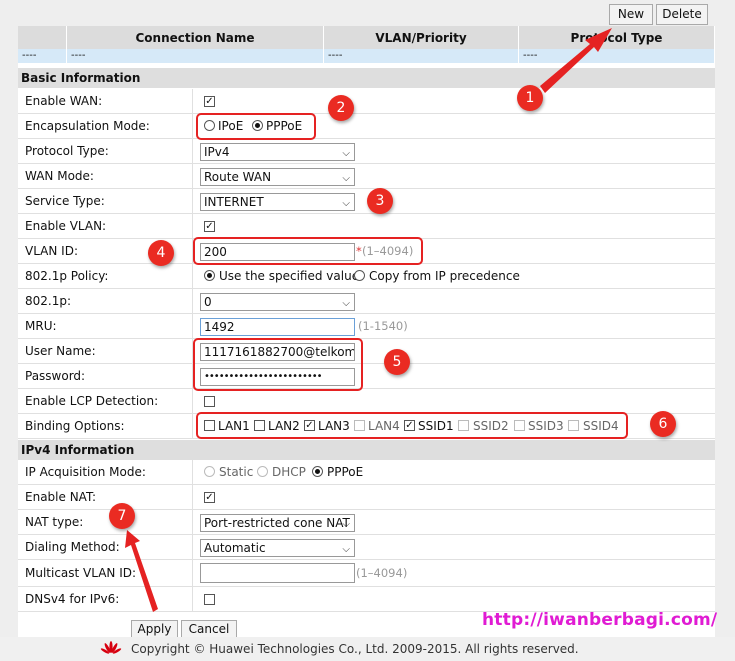 This screenshot has width=735, height=661. Describe the element at coordinates (663, 424) in the screenshot. I see `annotation-badge-6: 6` at that location.